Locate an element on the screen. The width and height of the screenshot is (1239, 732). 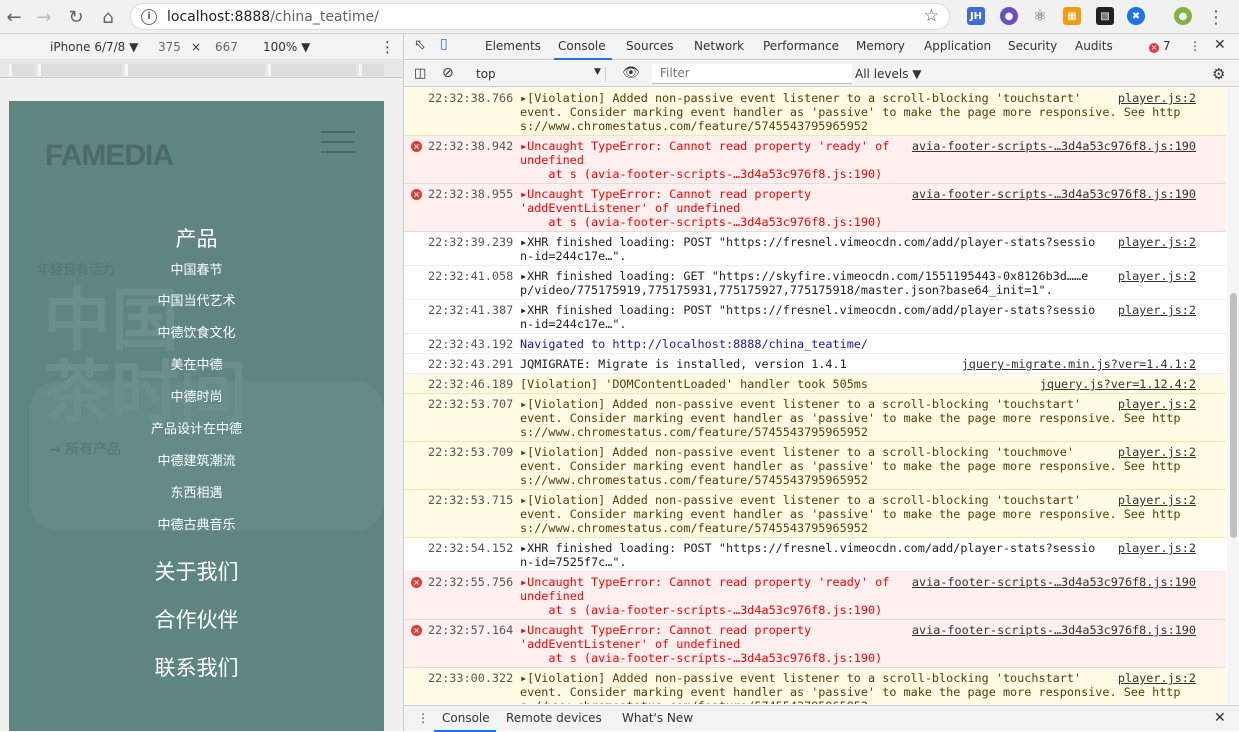
menu-about: 关于我们 is located at coordinates (196, 571).